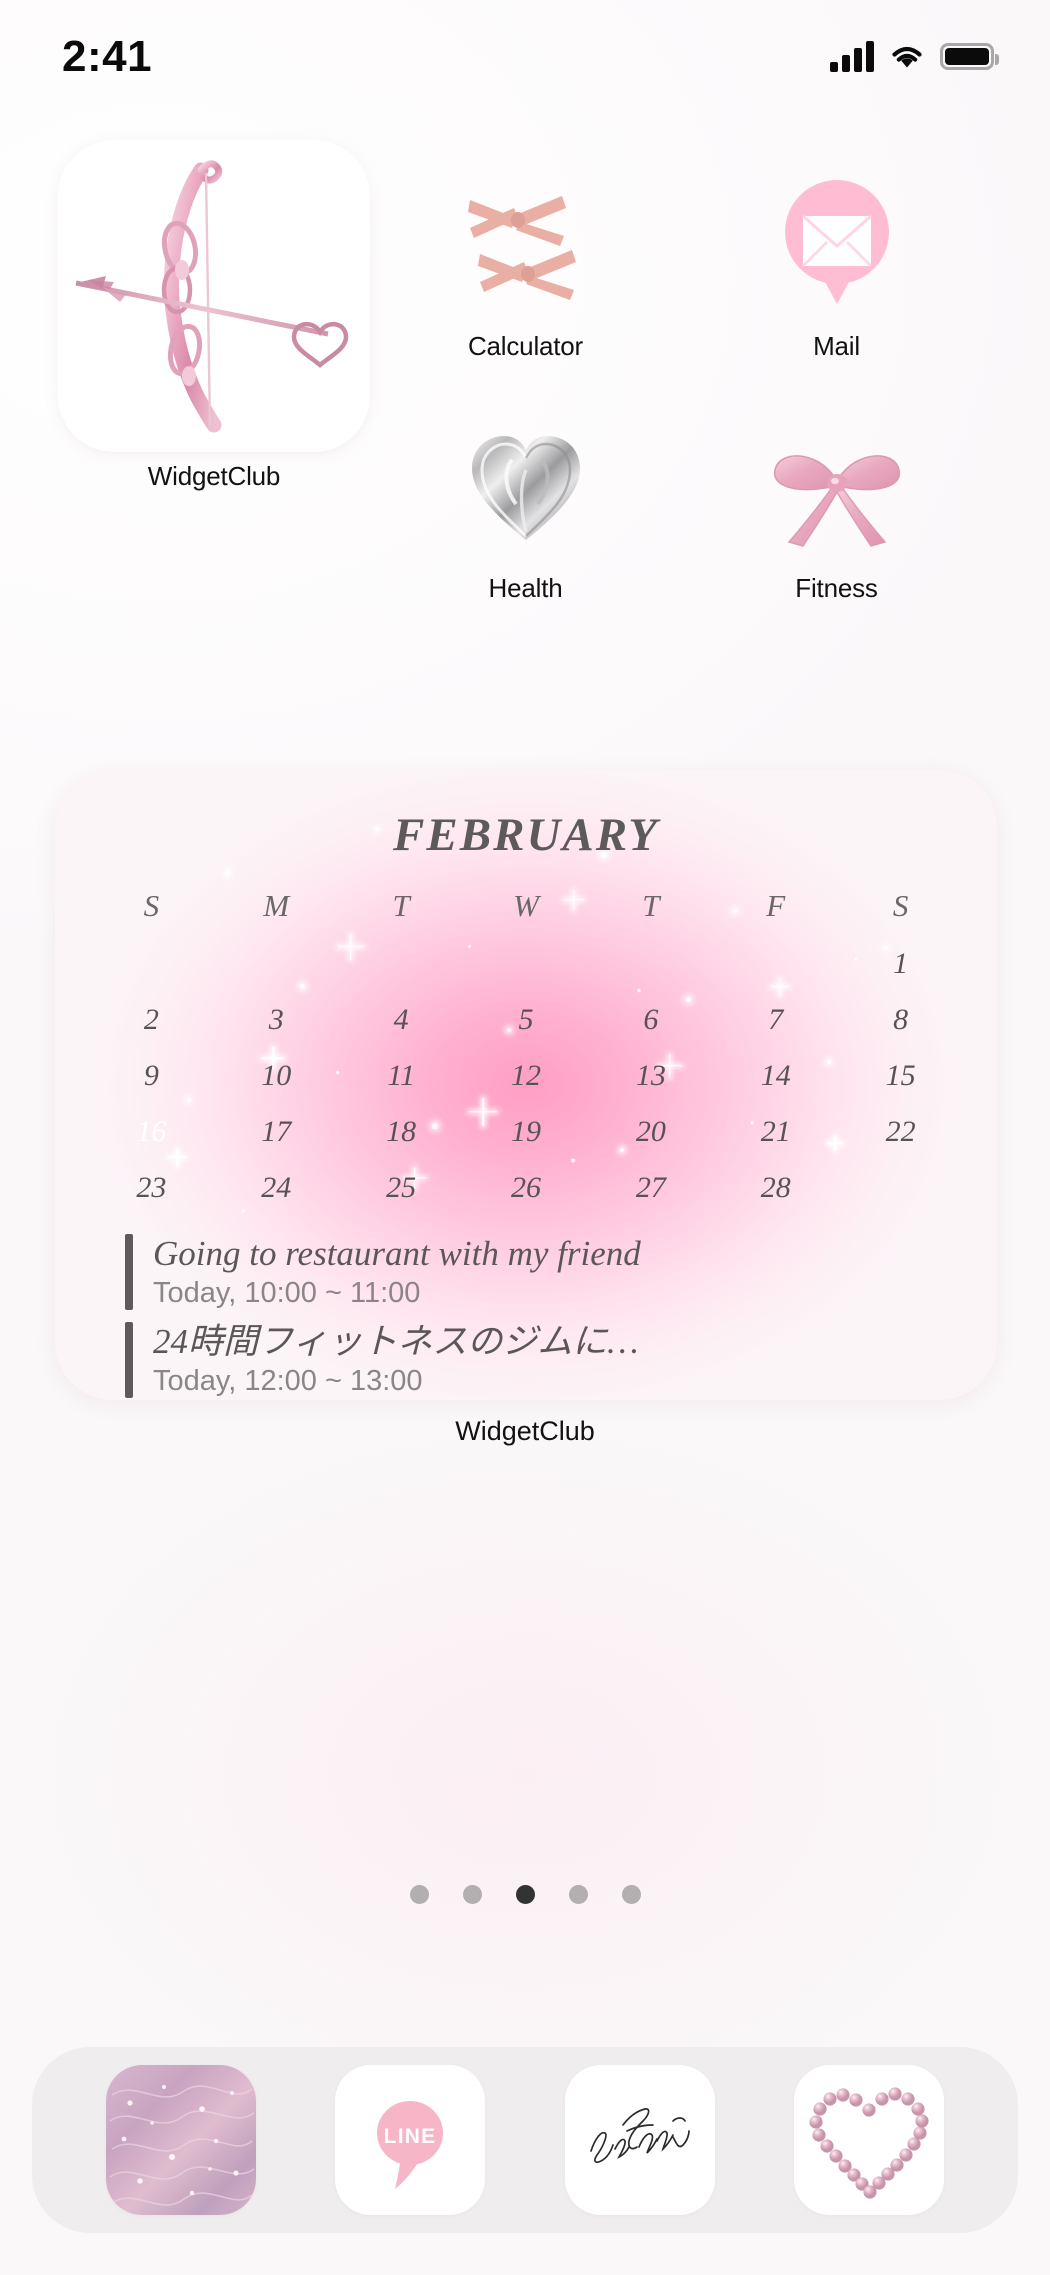 Image resolution: width=1050 pixels, height=2275 pixels. I want to click on app-cell-mail: Mail, so click(836, 266).